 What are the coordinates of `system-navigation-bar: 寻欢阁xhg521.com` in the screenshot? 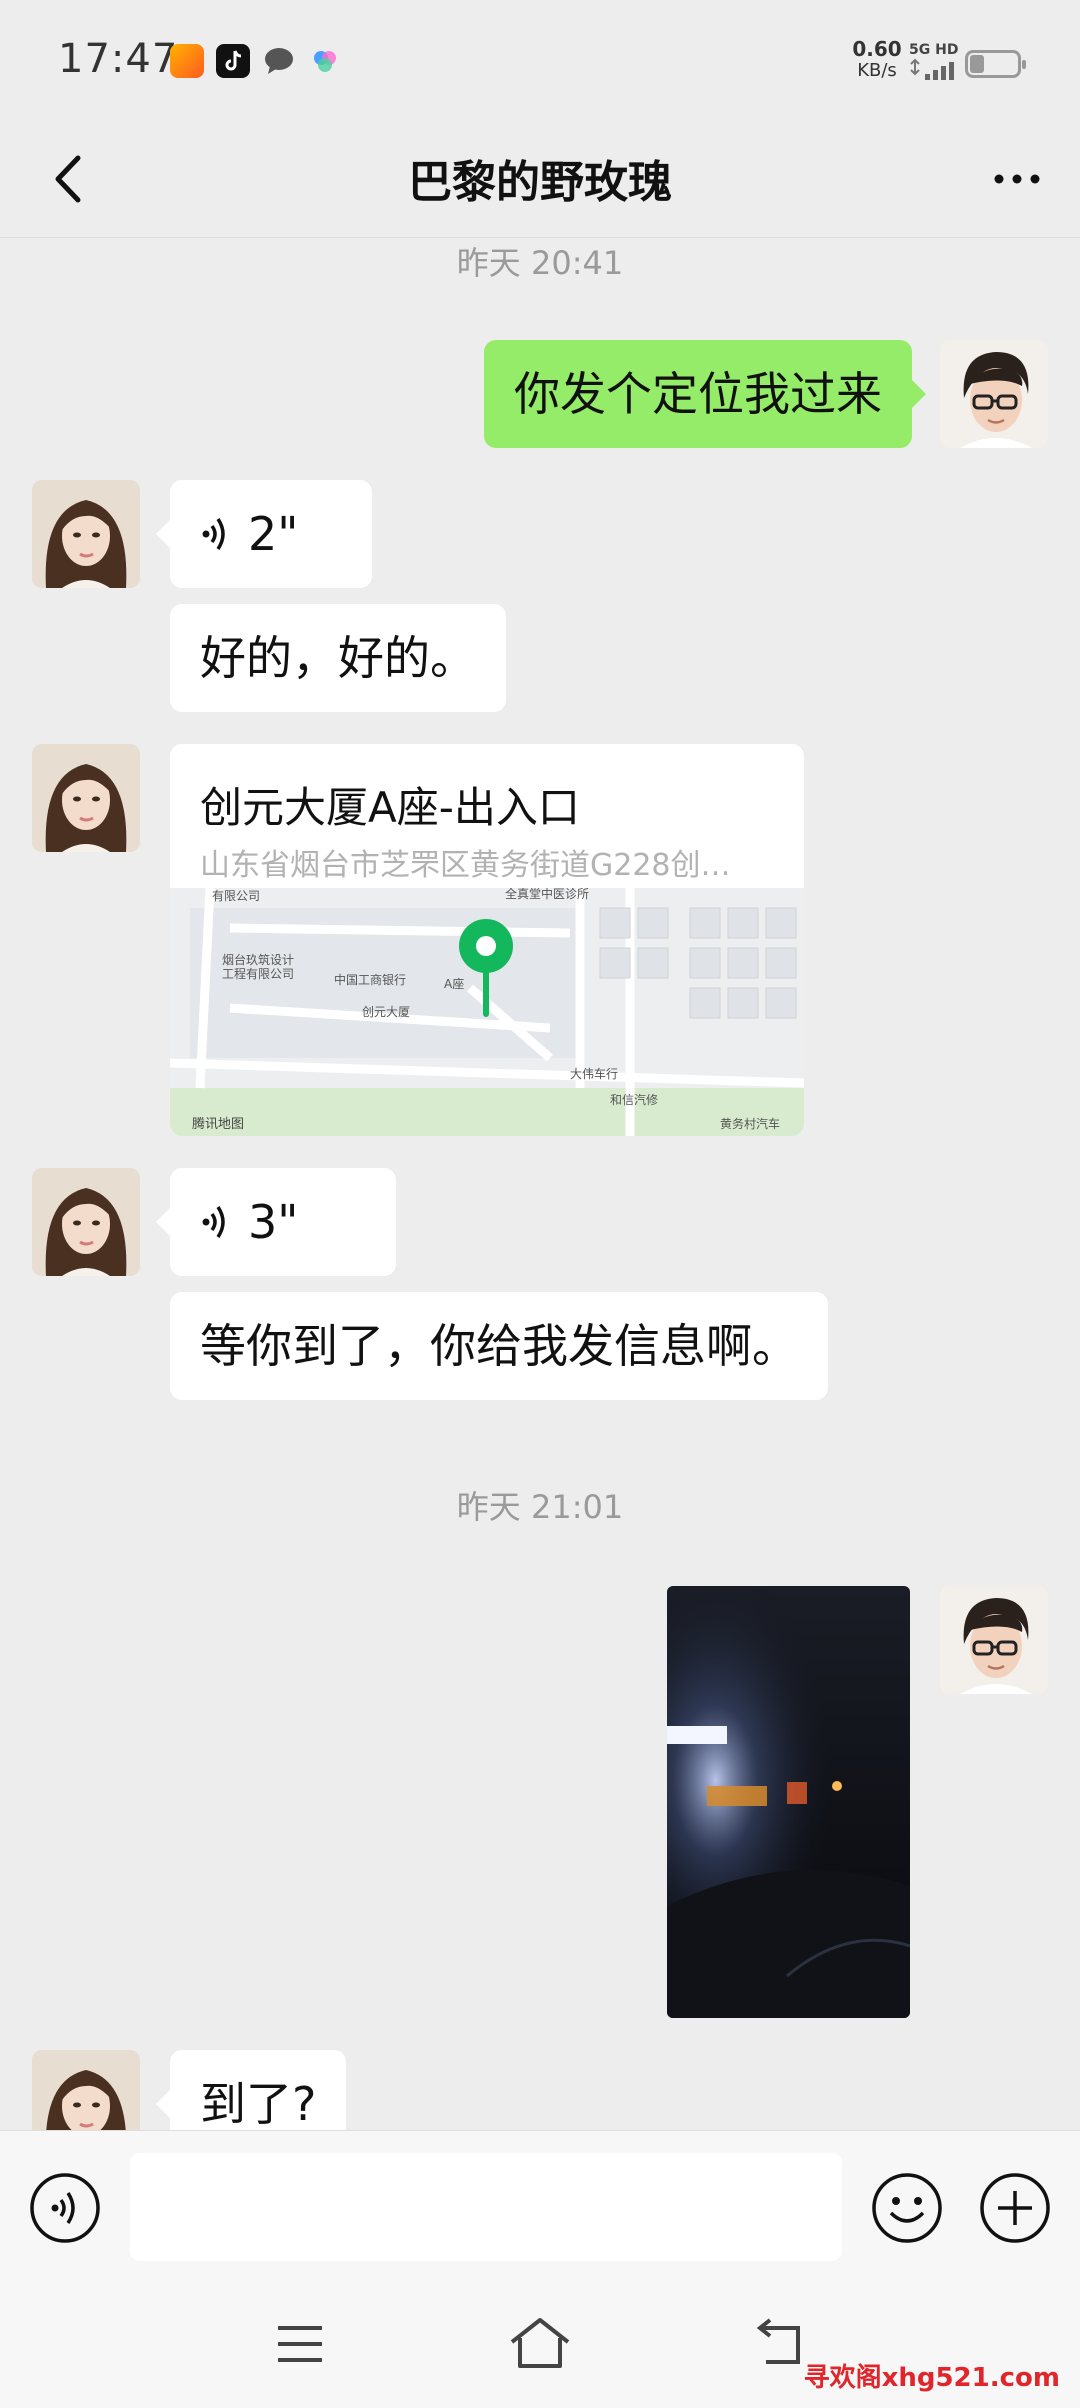 It's located at (540, 2343).